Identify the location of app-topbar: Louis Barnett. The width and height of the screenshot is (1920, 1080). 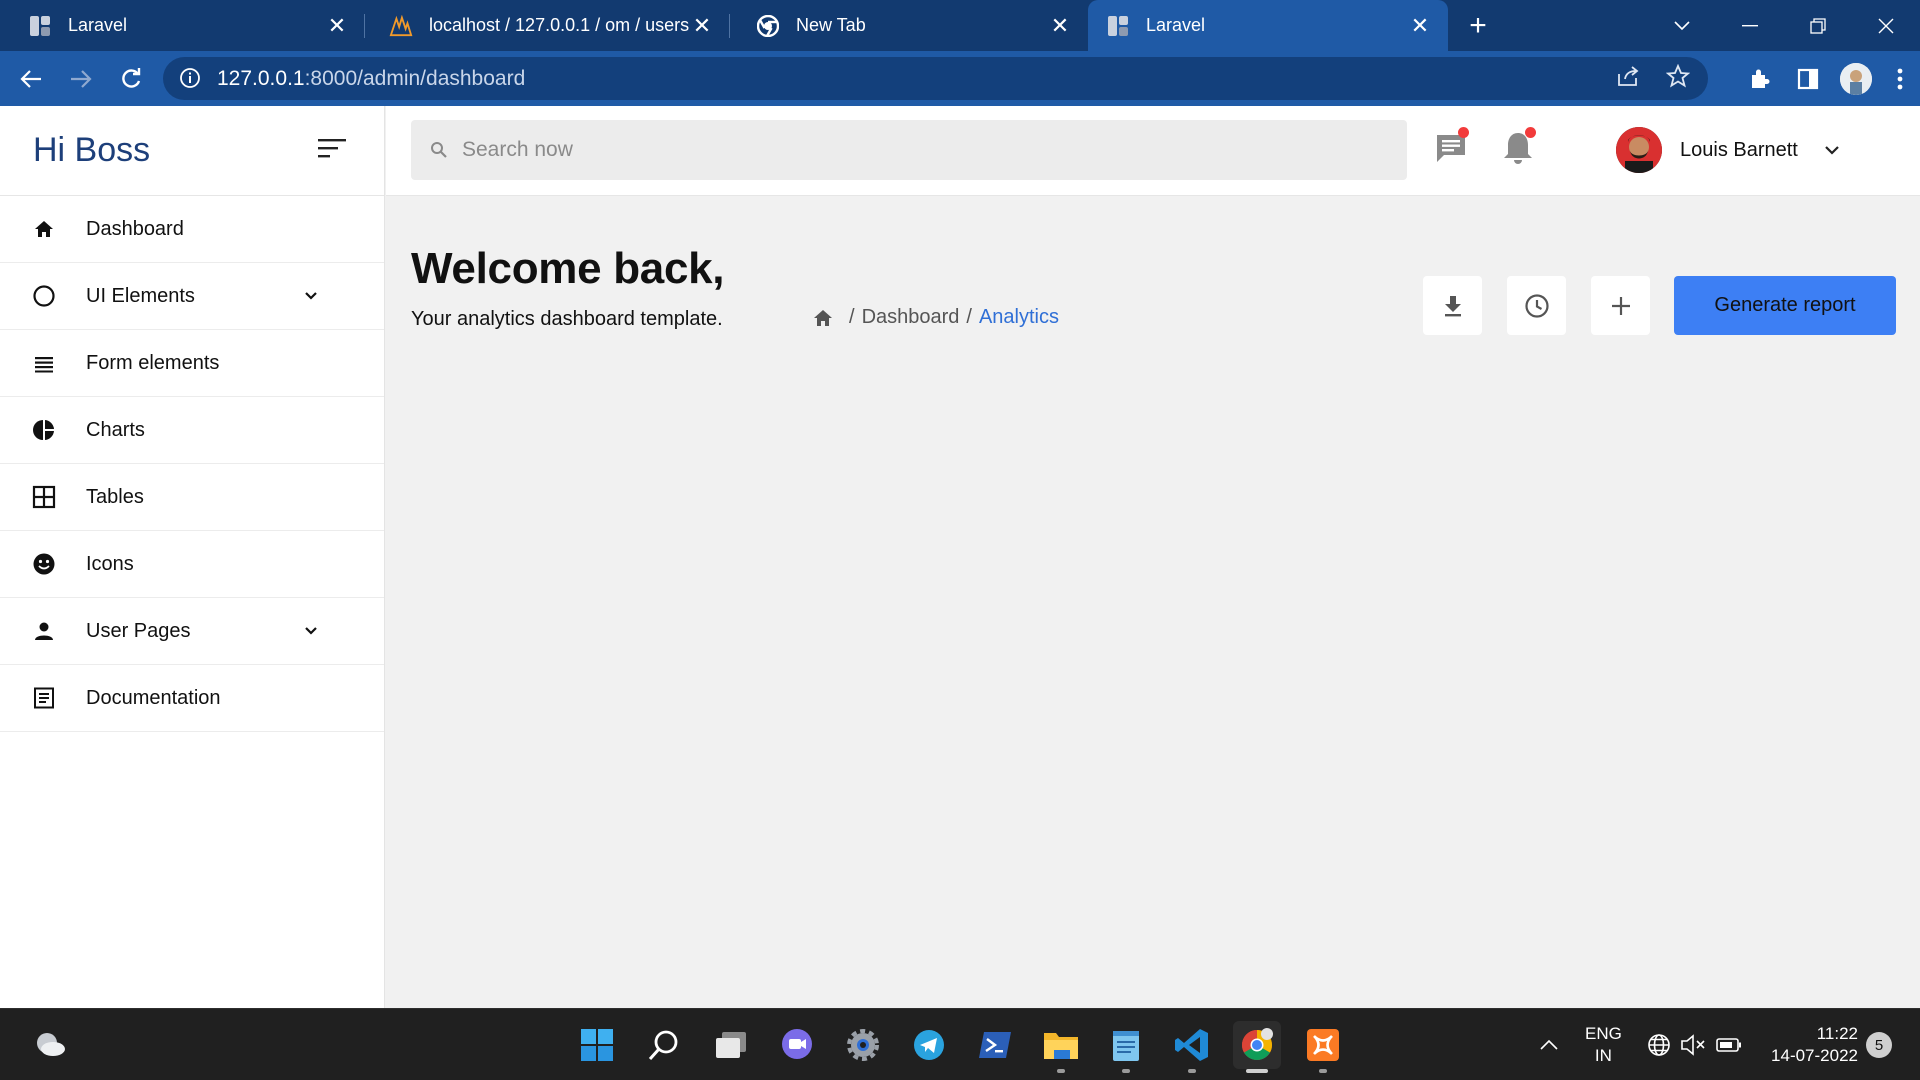
(1153, 151).